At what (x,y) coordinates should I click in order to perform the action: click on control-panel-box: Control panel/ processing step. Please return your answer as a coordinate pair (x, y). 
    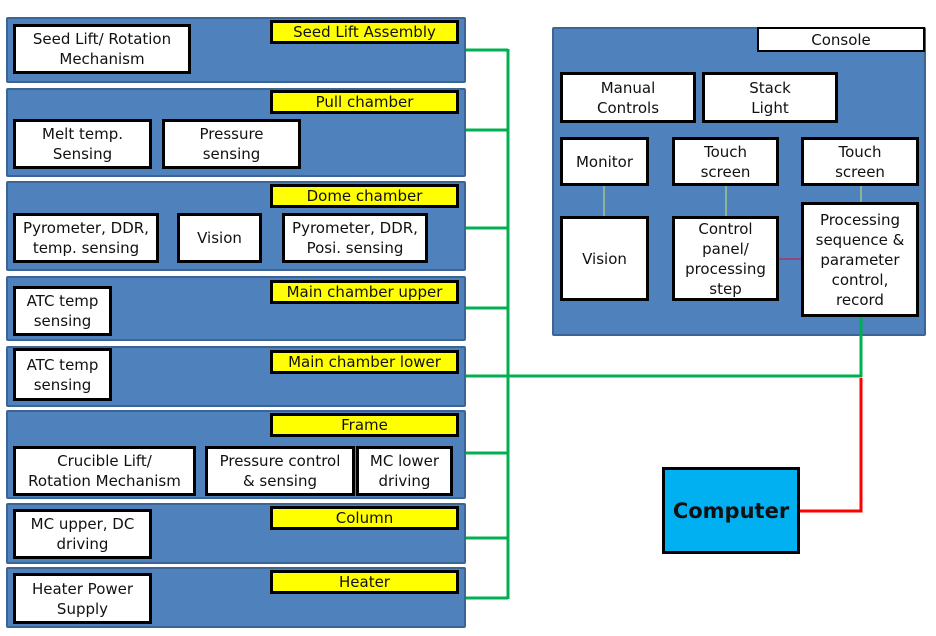
    Looking at the image, I should click on (725, 258).